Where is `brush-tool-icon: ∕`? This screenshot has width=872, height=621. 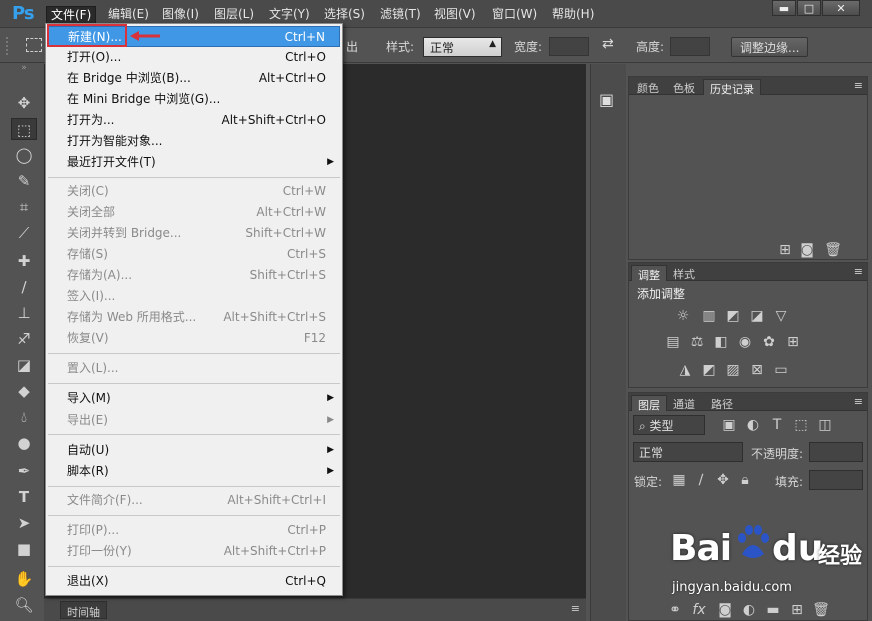 brush-tool-icon: ∕ is located at coordinates (24, 287).